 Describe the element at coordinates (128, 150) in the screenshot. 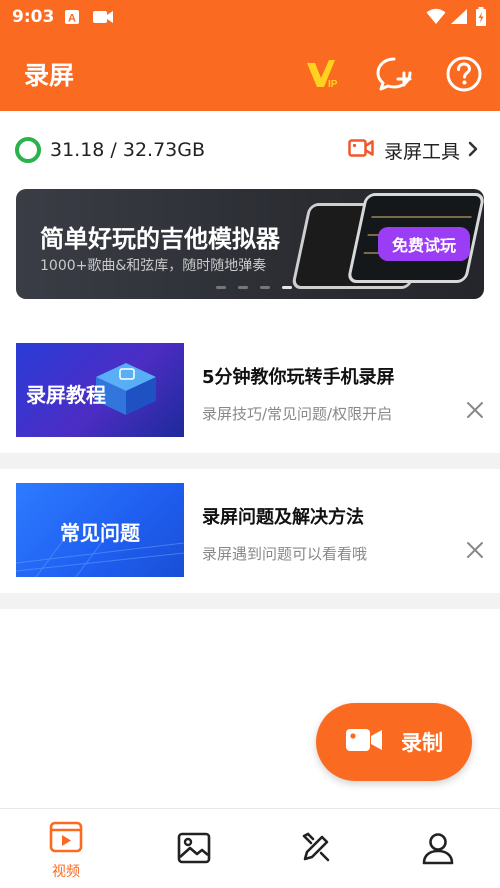

I see `storage-text: 31.18 / 32.73GB` at that location.